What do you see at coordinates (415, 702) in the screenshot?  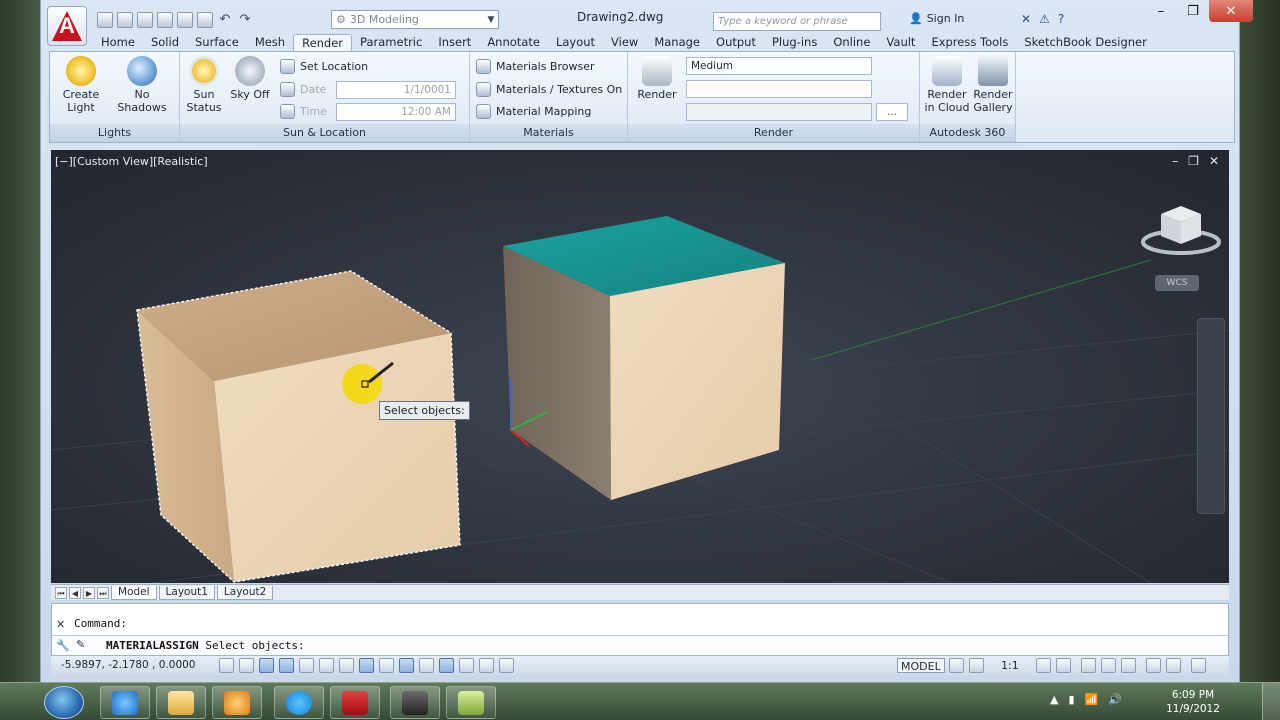 I see `taskbar-recorder` at bounding box center [415, 702].